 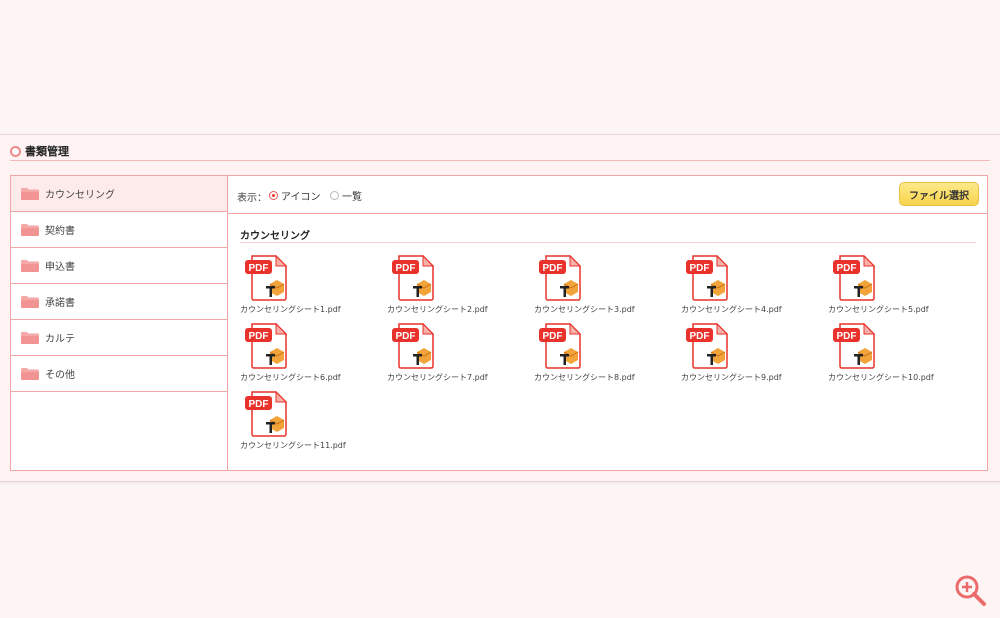 I want to click on file-name: カウンセリングシート8.pdf, so click(x=584, y=377).